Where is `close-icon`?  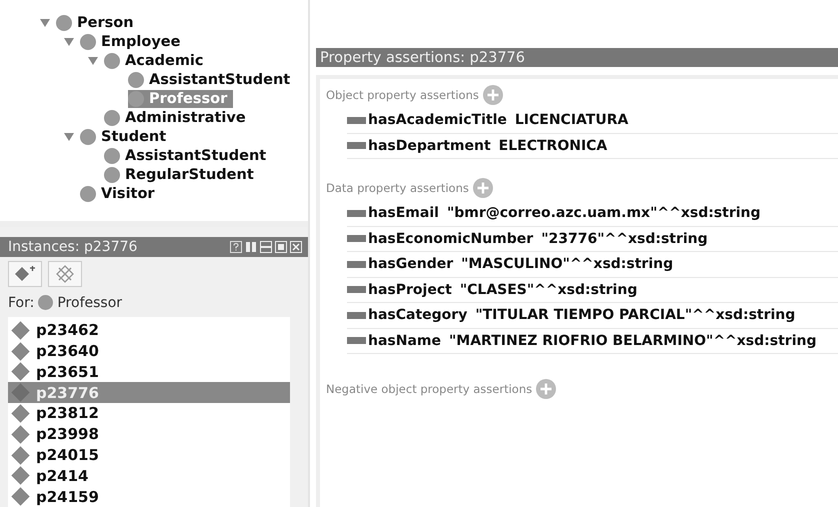
close-icon is located at coordinates (296, 246).